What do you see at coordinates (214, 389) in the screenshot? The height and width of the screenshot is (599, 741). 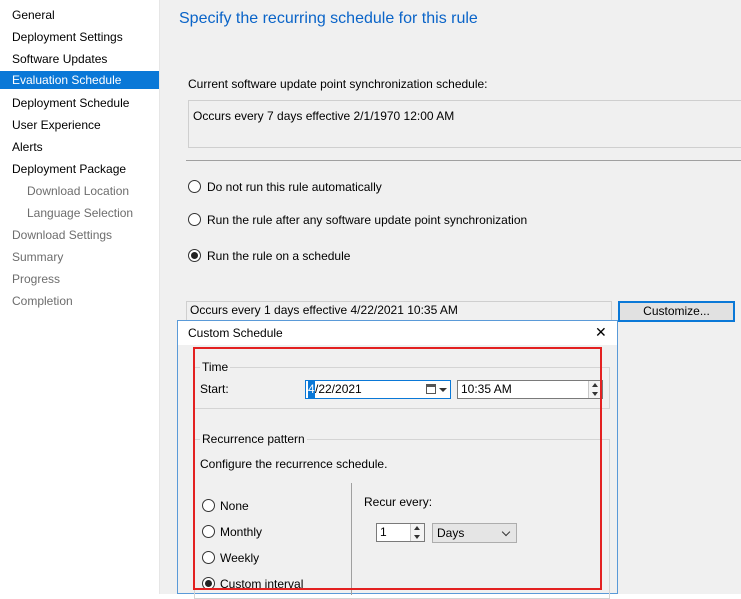 I see `start-label: Start:` at bounding box center [214, 389].